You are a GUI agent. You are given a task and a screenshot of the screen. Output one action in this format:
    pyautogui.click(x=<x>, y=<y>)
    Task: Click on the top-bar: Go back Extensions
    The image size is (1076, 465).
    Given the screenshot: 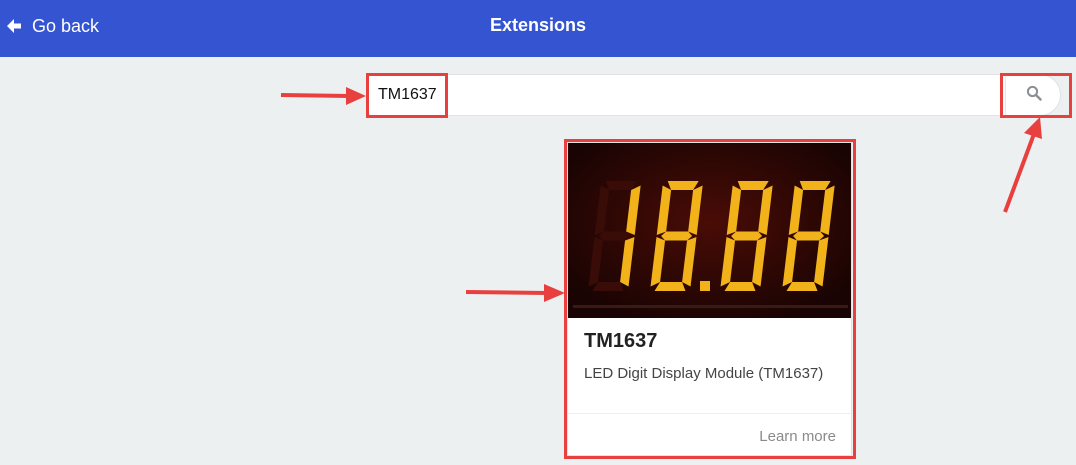 What is the action you would take?
    pyautogui.click(x=538, y=28)
    